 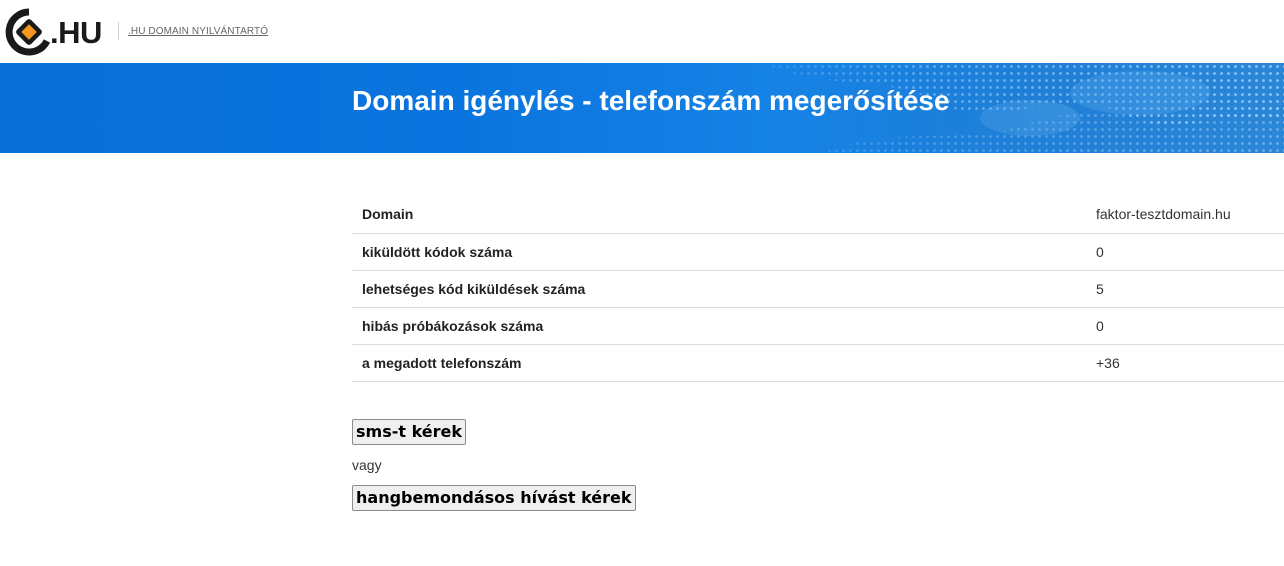 What do you see at coordinates (719, 215) in the screenshot?
I see `row-label: Domain` at bounding box center [719, 215].